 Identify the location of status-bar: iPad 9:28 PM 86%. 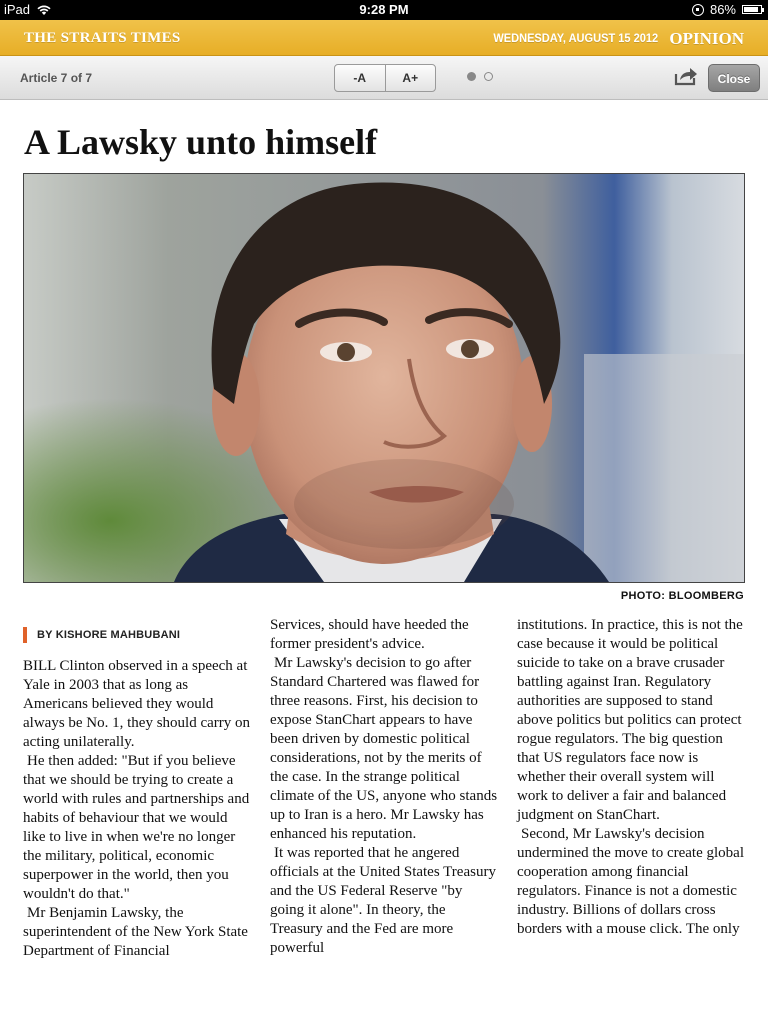
(384, 10).